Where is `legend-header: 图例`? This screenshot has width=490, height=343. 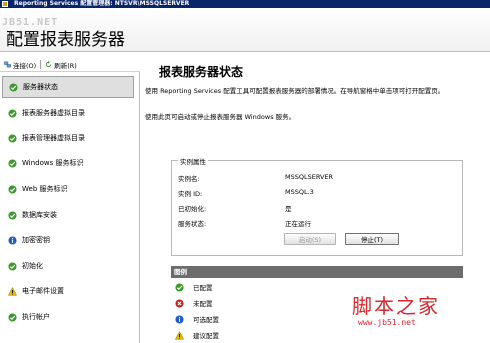
legend-header: 图例 is located at coordinates (317, 272).